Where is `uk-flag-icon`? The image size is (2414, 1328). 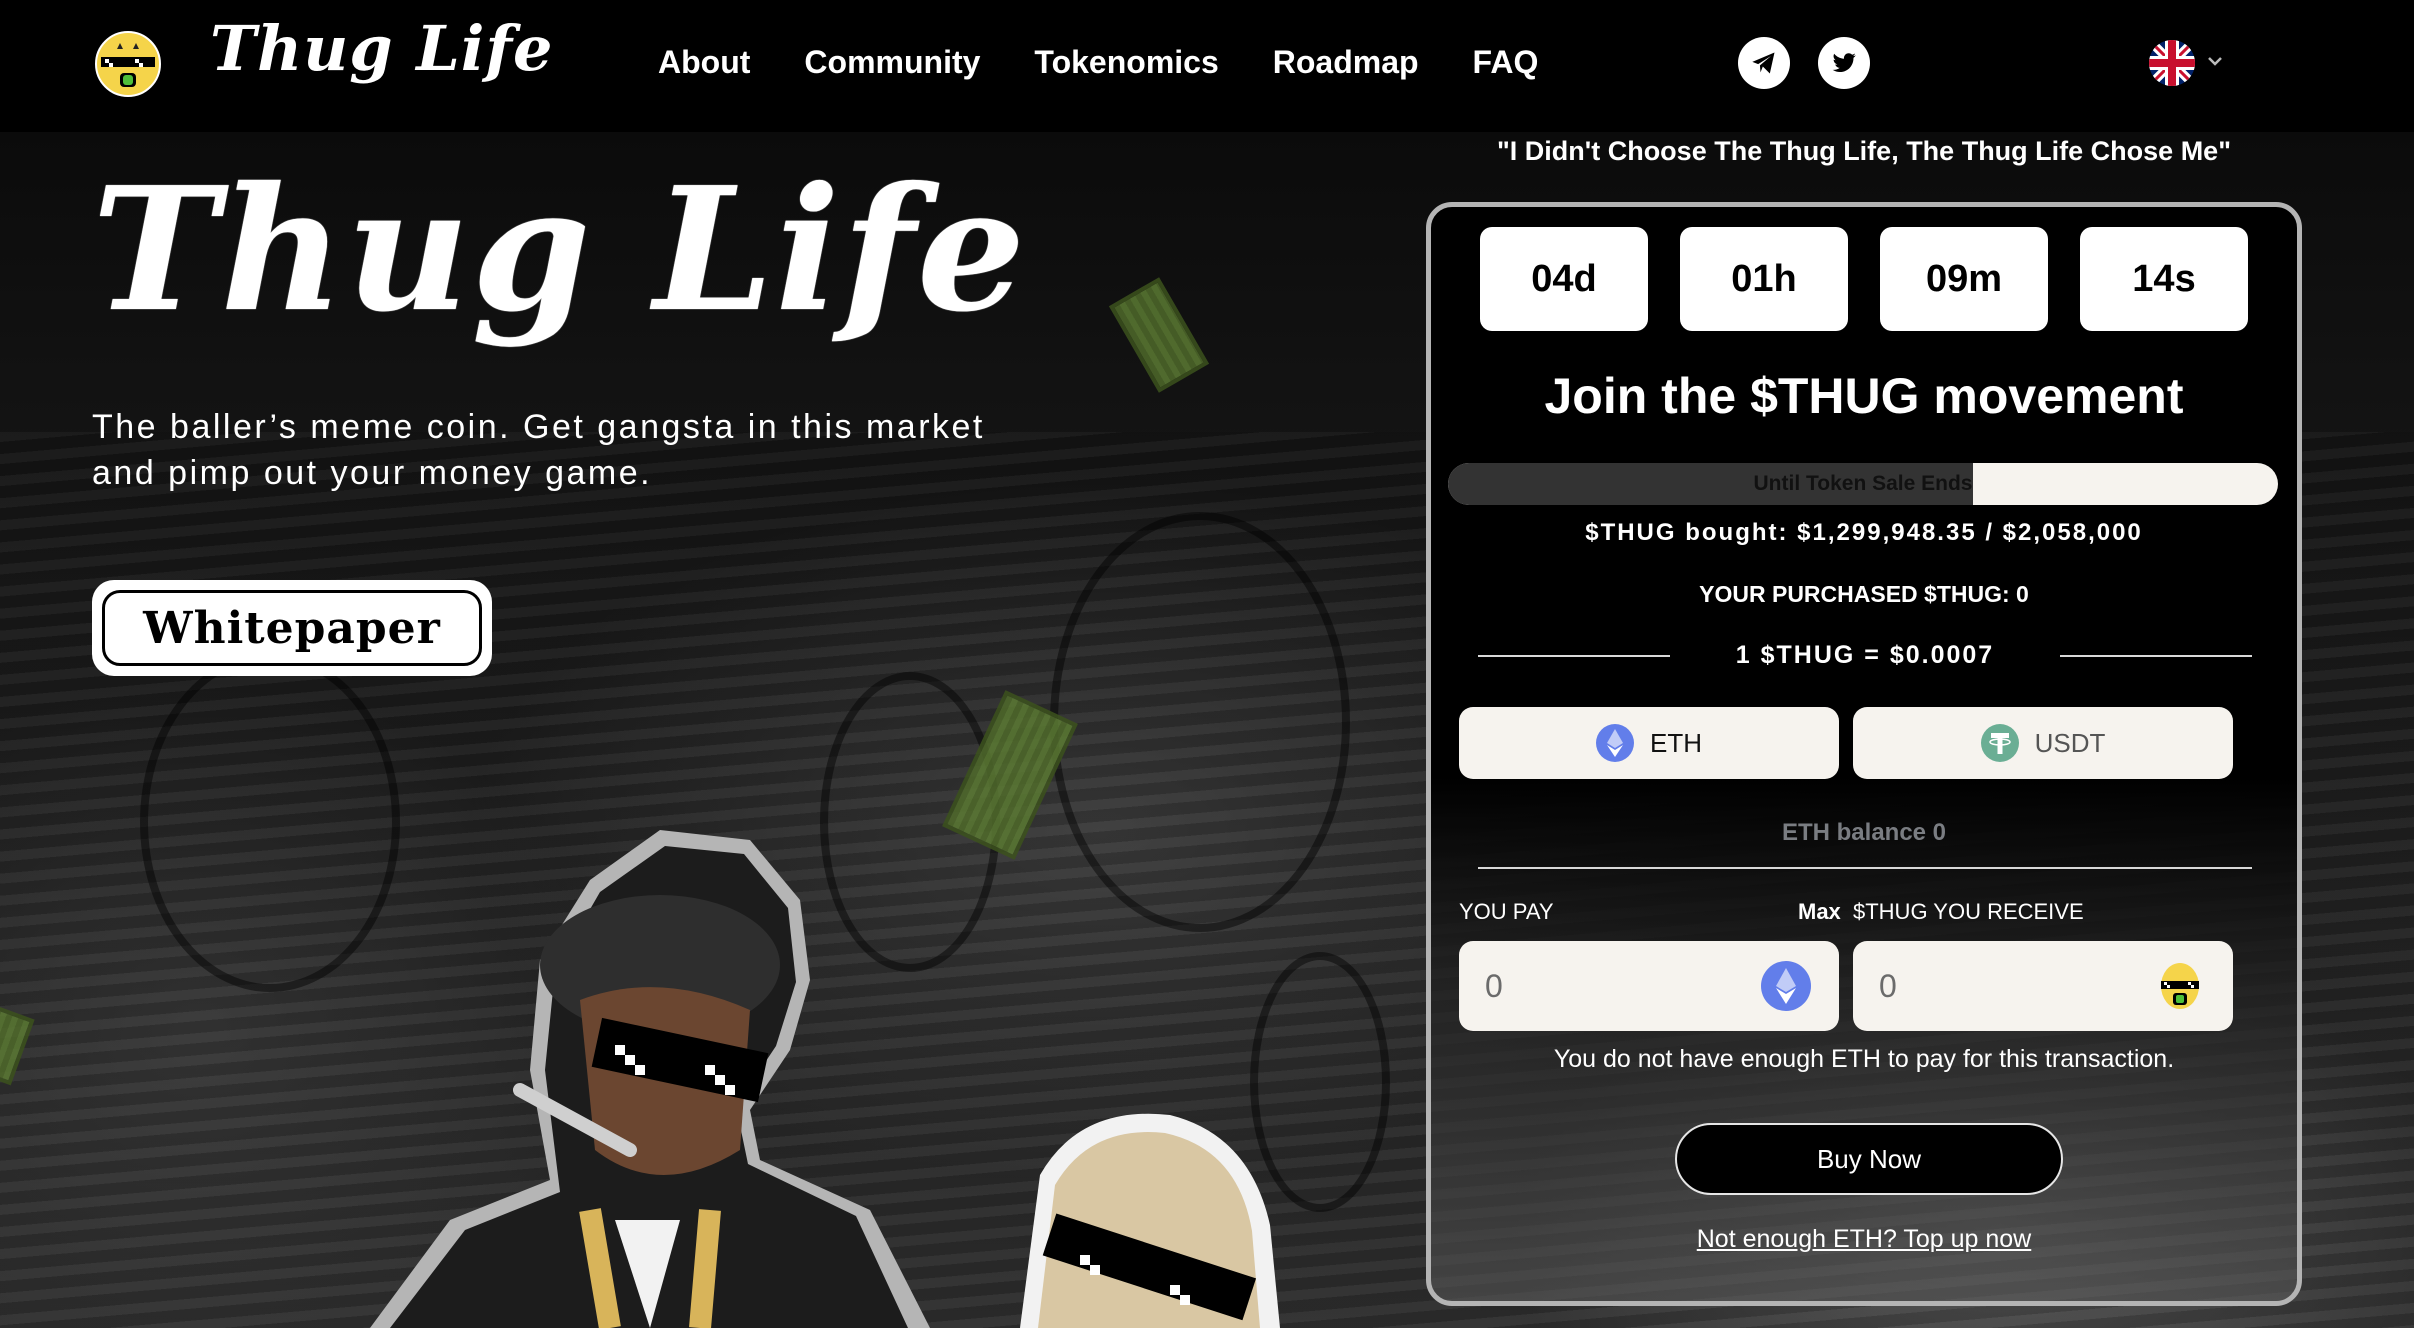
uk-flag-icon is located at coordinates (2172, 63).